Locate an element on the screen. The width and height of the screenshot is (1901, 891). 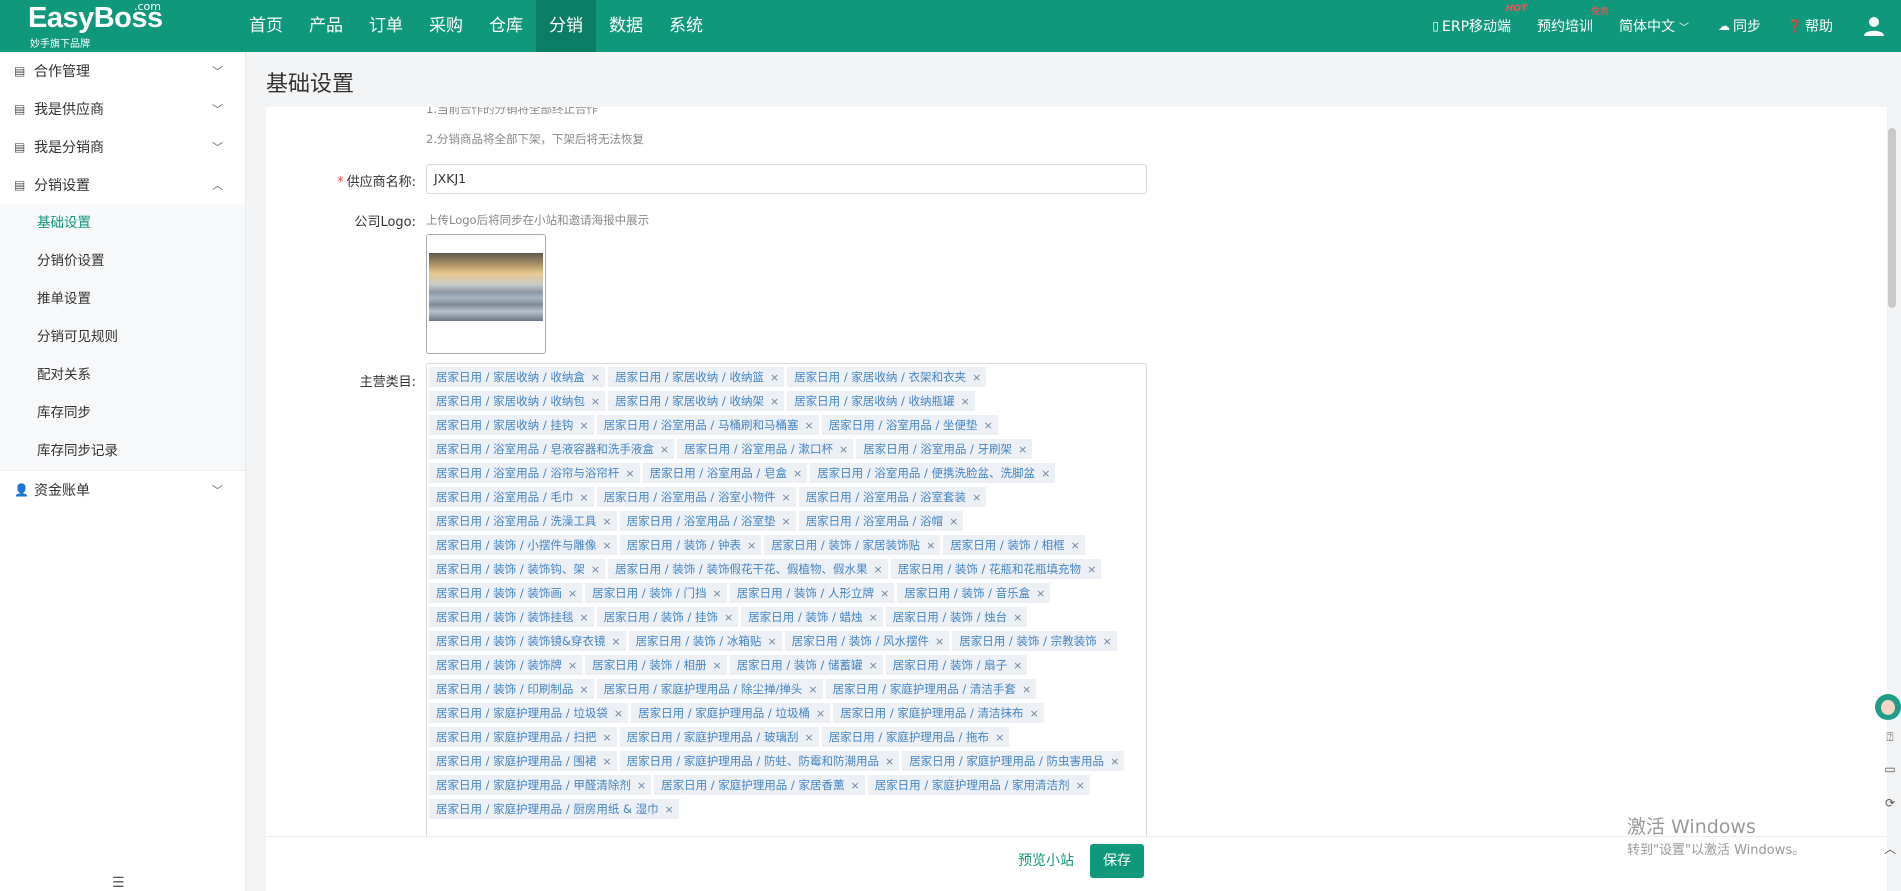
sidebar-item-push-order-settings: 推单设置 is located at coordinates (122, 299).